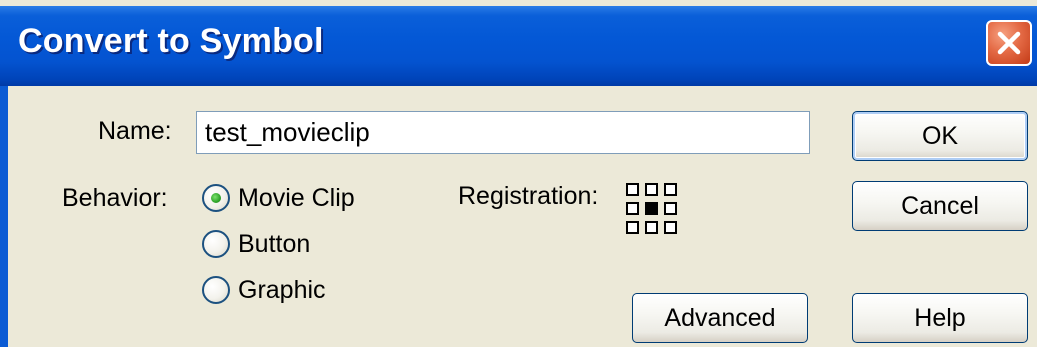 The width and height of the screenshot is (1037, 347). Describe the element at coordinates (651, 189) in the screenshot. I see `registration-point-top-center` at that location.